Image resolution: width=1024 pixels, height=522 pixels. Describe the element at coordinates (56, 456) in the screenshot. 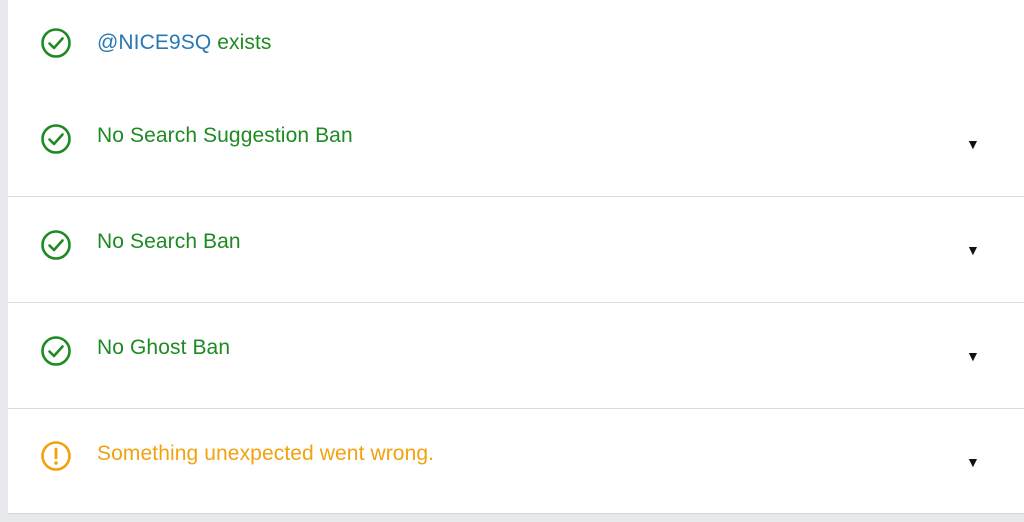

I see `alert-circle-icon` at that location.